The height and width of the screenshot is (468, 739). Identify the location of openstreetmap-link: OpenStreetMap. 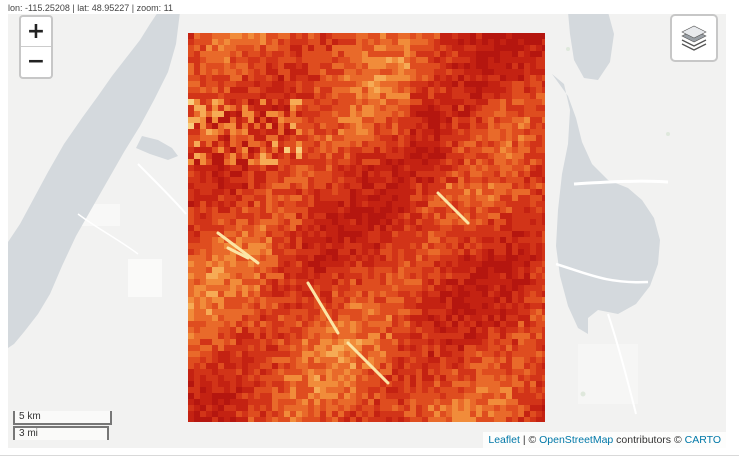
(576, 440).